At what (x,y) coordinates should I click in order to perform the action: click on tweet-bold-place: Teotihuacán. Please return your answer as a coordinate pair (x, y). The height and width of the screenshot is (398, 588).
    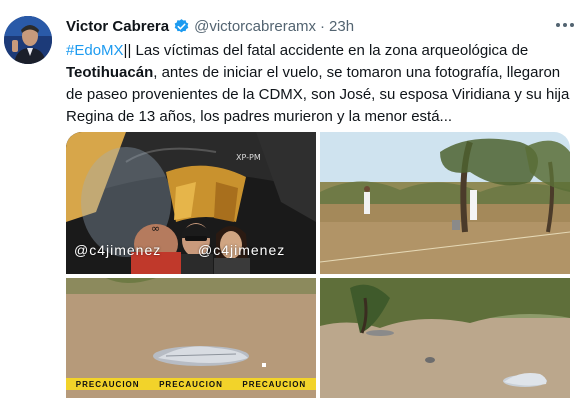
    Looking at the image, I should click on (110, 72).